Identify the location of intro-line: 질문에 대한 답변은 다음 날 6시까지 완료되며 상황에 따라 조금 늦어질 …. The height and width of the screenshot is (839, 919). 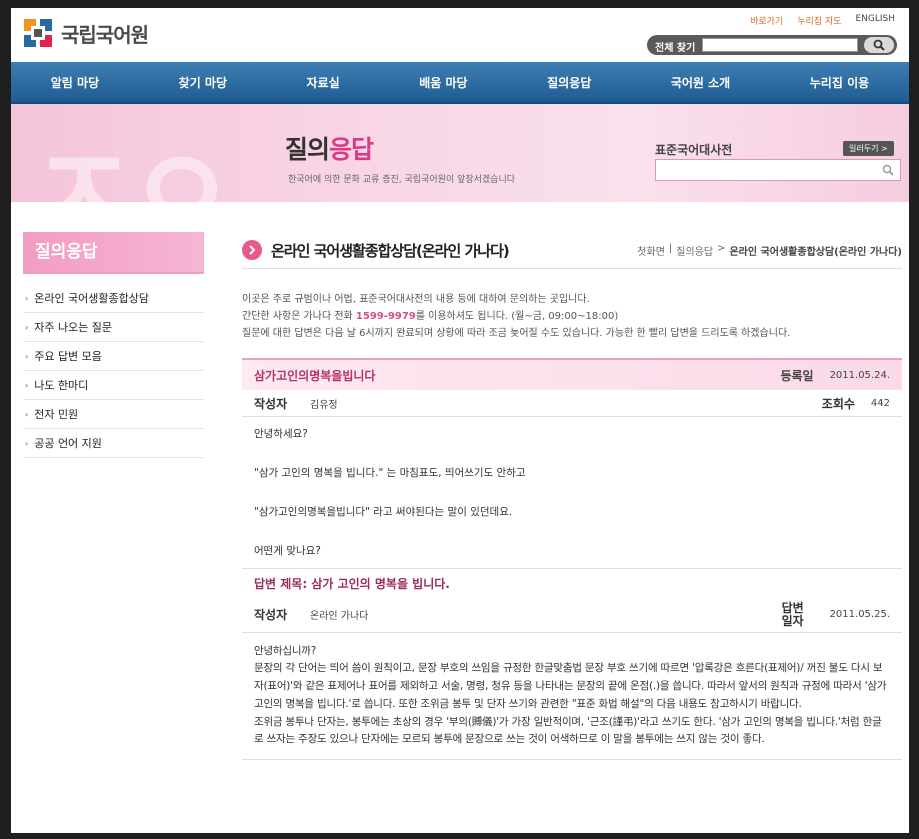
(516, 333).